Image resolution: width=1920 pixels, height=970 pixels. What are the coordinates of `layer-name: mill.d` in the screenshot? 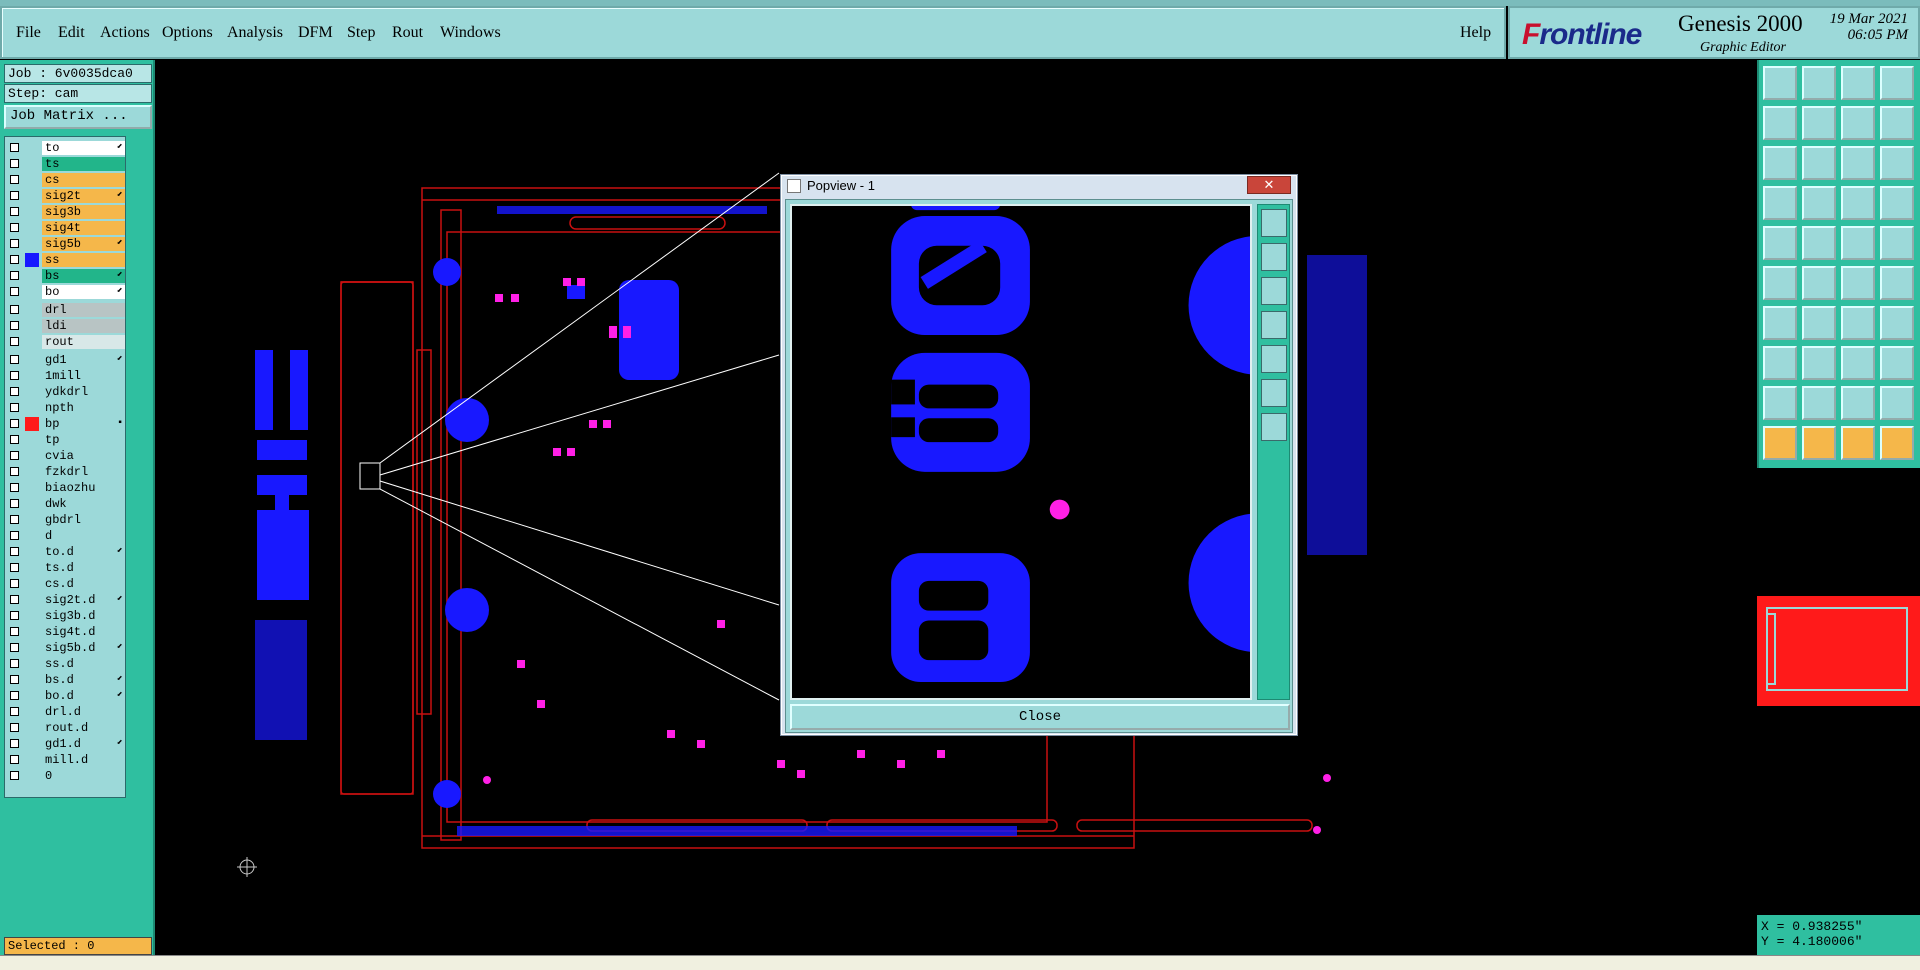 It's located at (83, 760).